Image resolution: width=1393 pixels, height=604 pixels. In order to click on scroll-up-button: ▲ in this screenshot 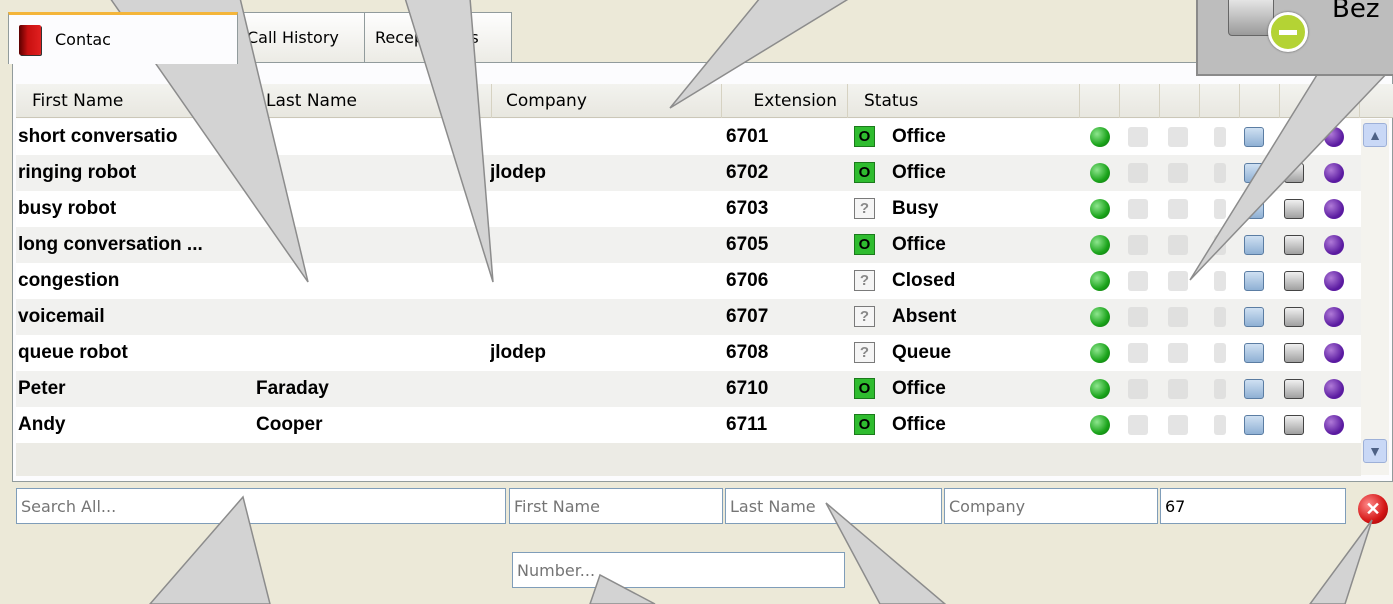, I will do `click(1375, 135)`.